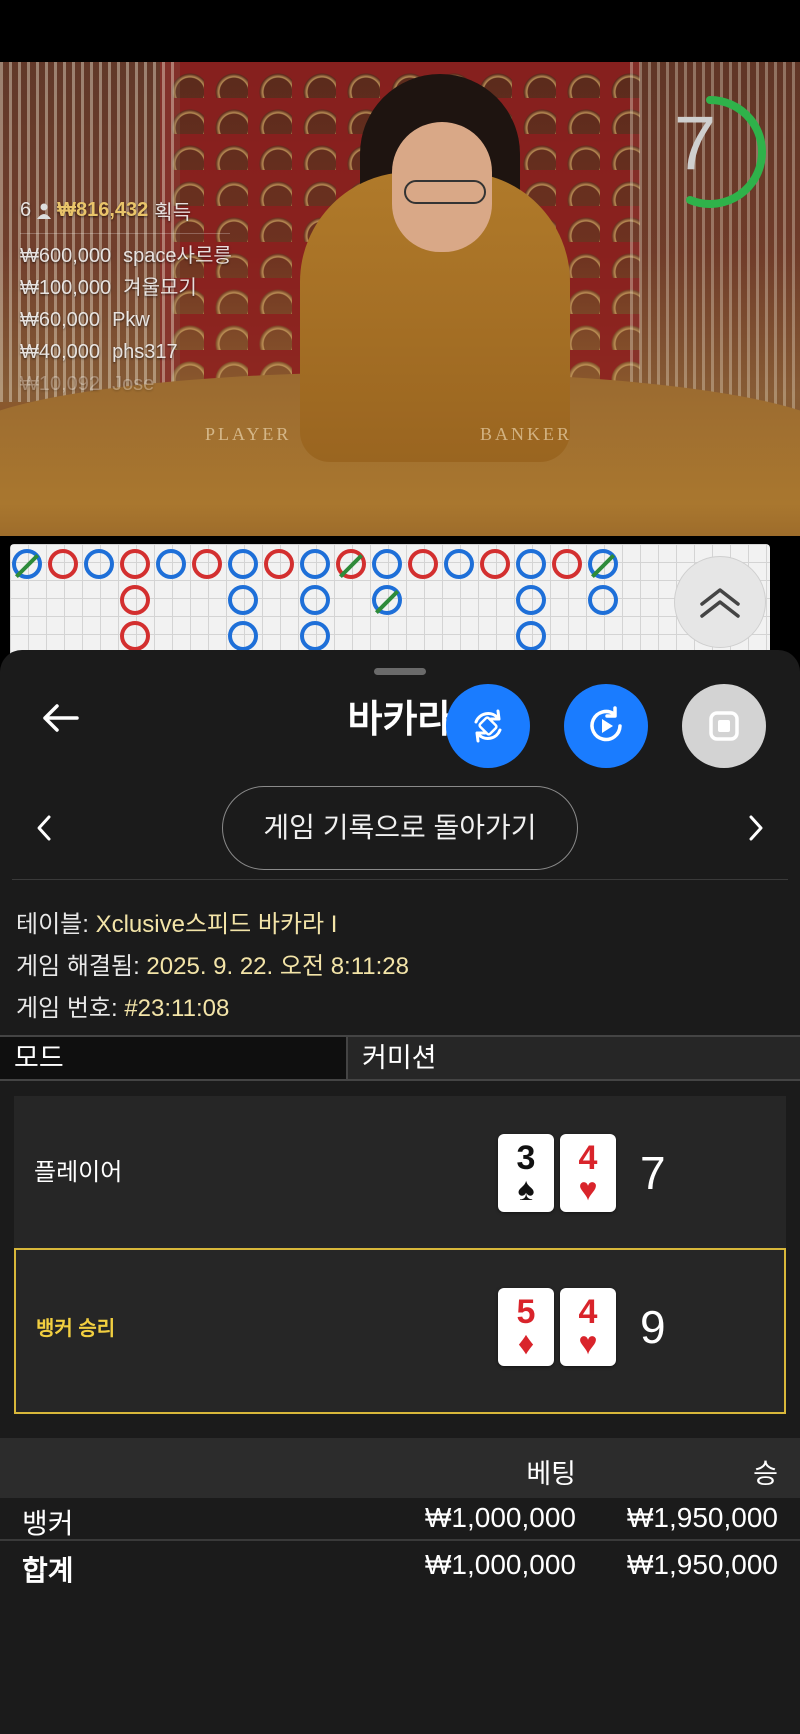 The image size is (800, 1734). I want to click on resolved-info: 게임 해결됨: 2025. 9. 22. 오전 8:11:28, so click(212, 963).